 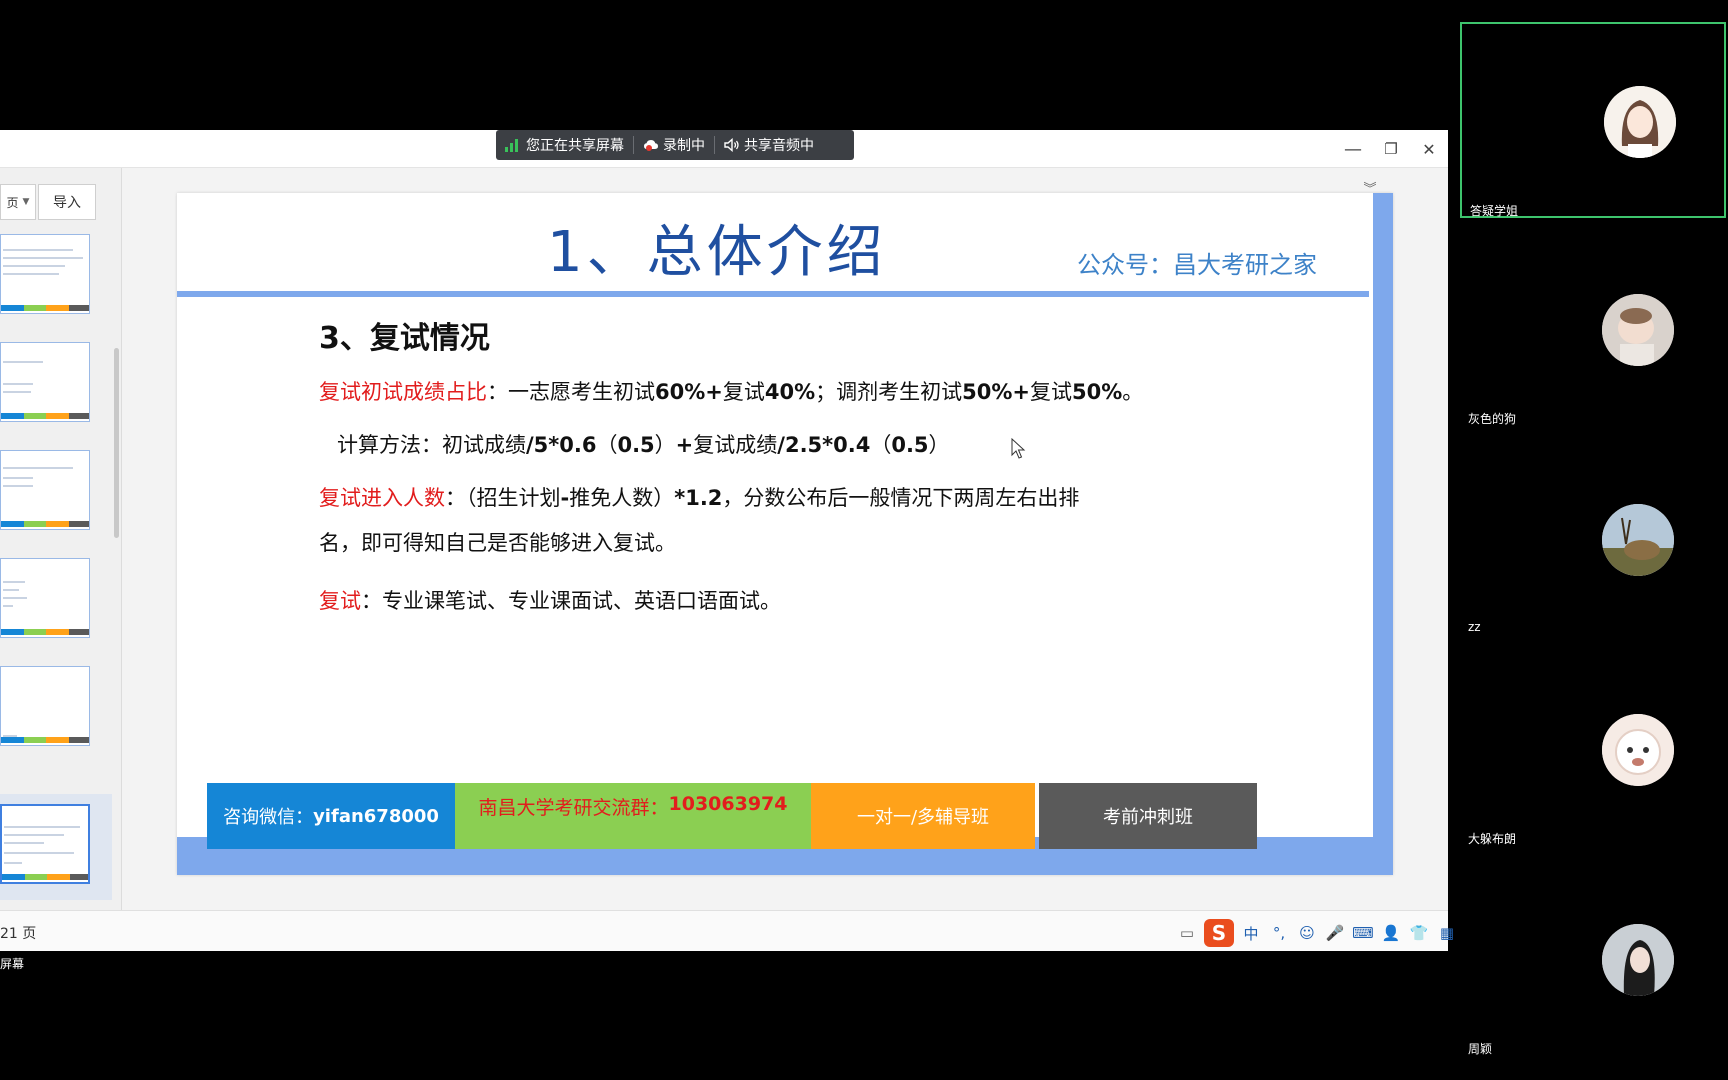 I want to click on audio-share-status: 共享音频中, so click(x=769, y=145).